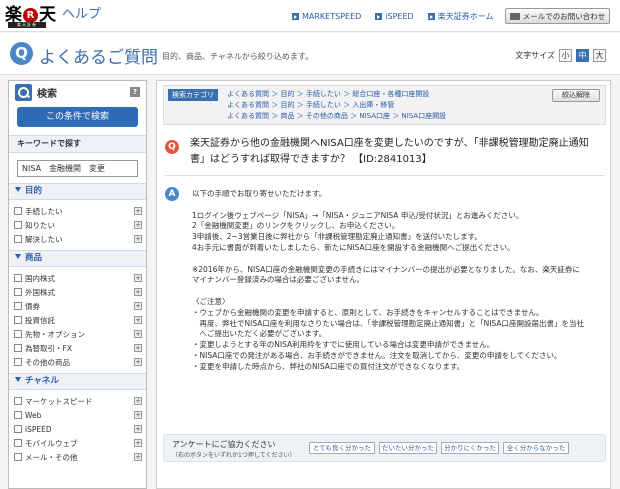 This screenshot has height=489, width=620. What do you see at coordinates (44, 211) in the screenshot?
I see `filter-label: 手続したい` at bounding box center [44, 211].